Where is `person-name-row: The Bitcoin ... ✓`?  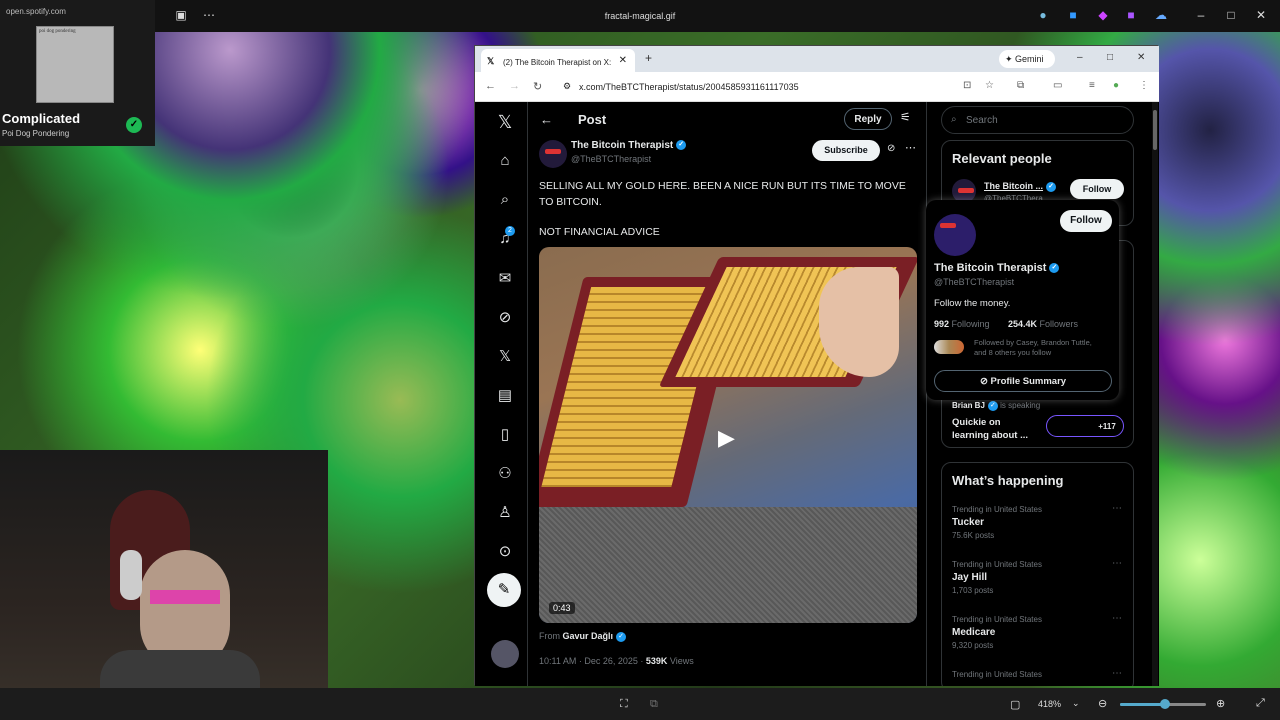
person-name-row: The Bitcoin ... ✓ is located at coordinates (1020, 186).